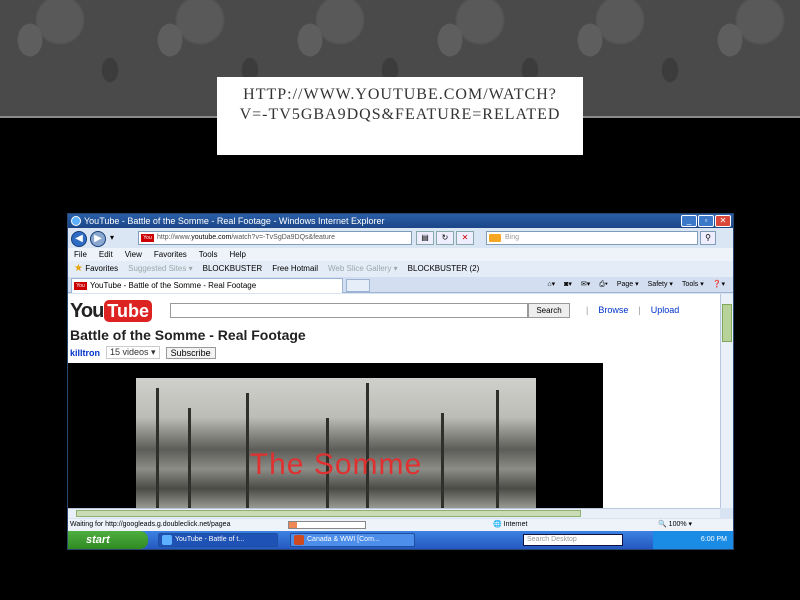 This screenshot has width=800, height=600. I want to click on start-button: start, so click(108, 540).